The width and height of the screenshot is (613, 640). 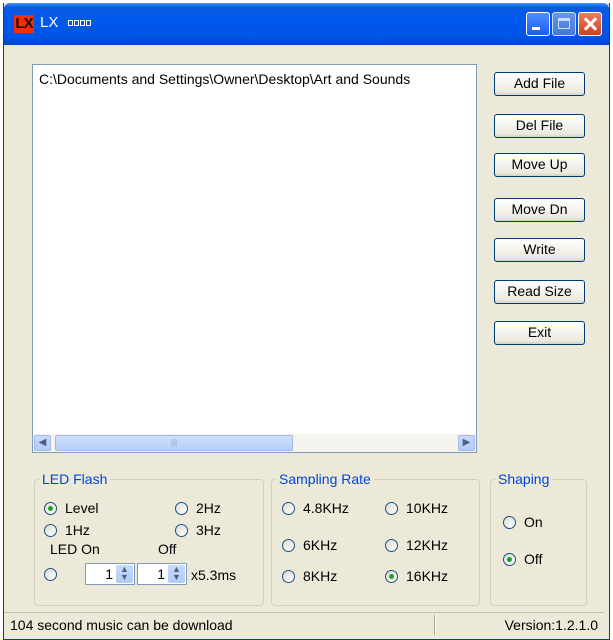 I want to click on title-placeholder-glyphs, so click(x=79, y=23).